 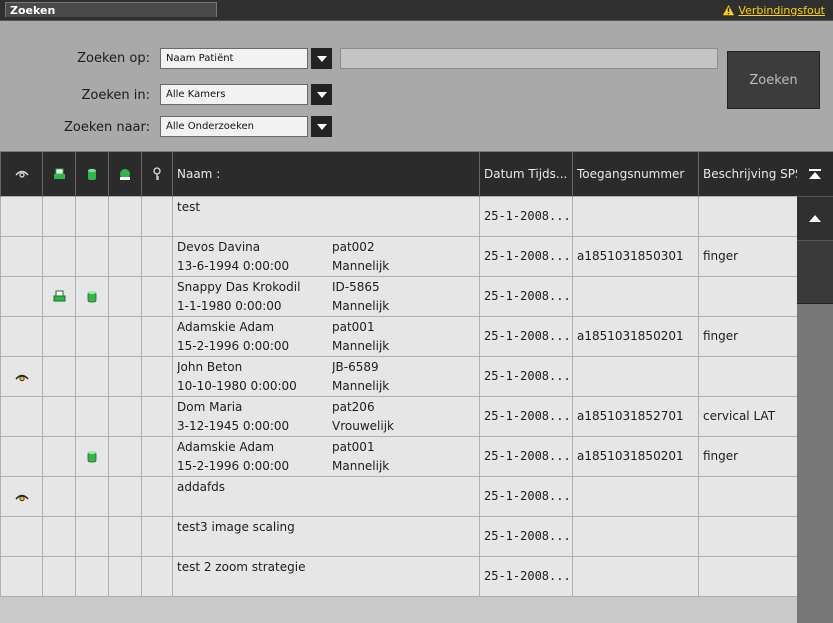 What do you see at coordinates (326, 174) in the screenshot?
I see `col-name-header: Naam :` at bounding box center [326, 174].